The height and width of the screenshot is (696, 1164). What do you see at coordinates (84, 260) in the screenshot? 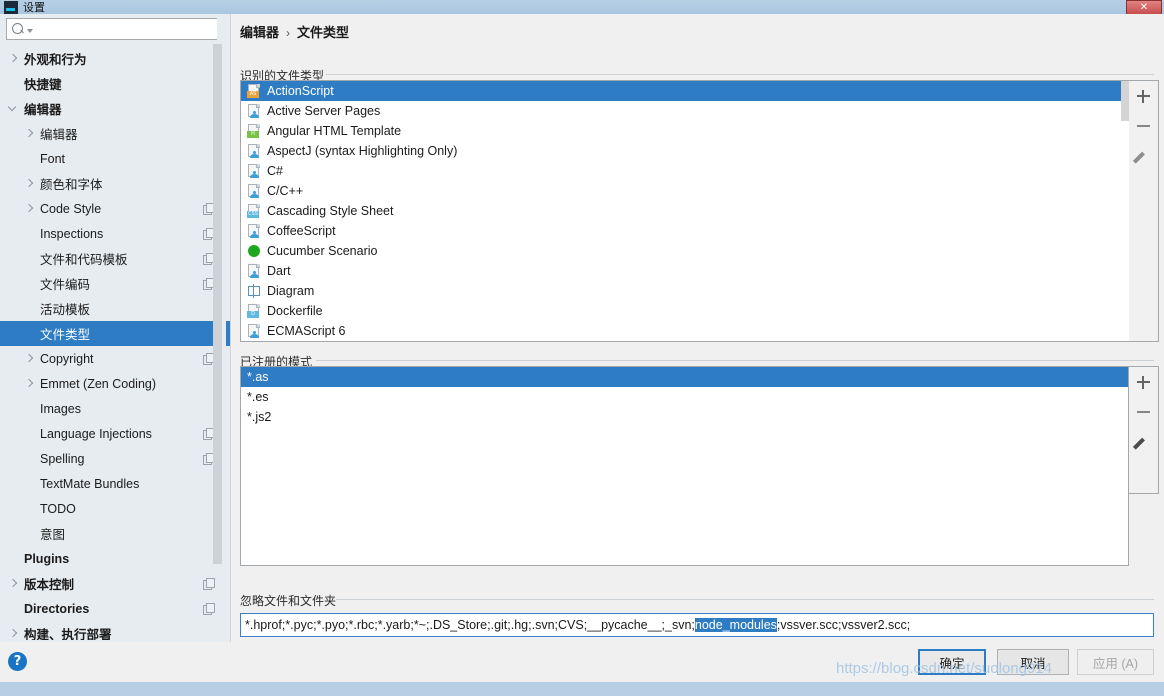
I see `sidebar-item-label: 文件和代码模板` at bounding box center [84, 260].